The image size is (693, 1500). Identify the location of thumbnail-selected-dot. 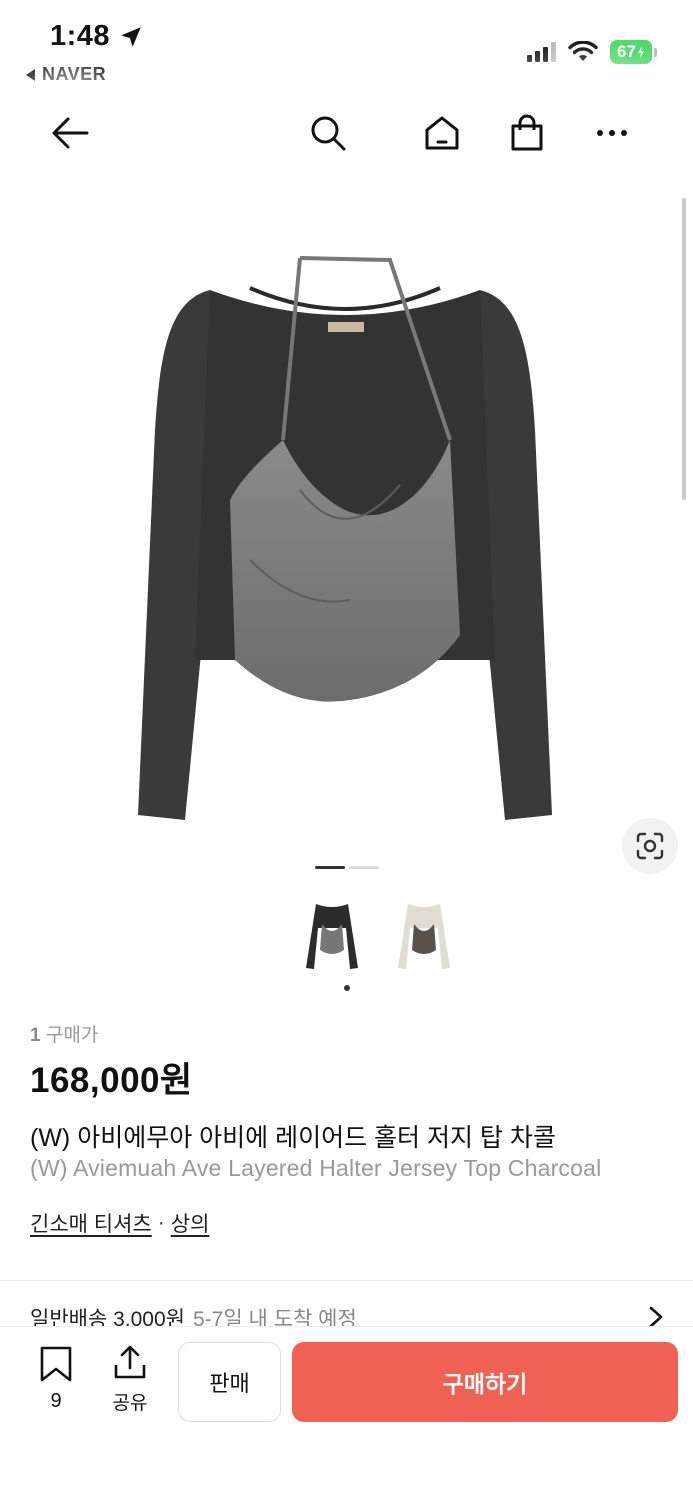
(347, 988).